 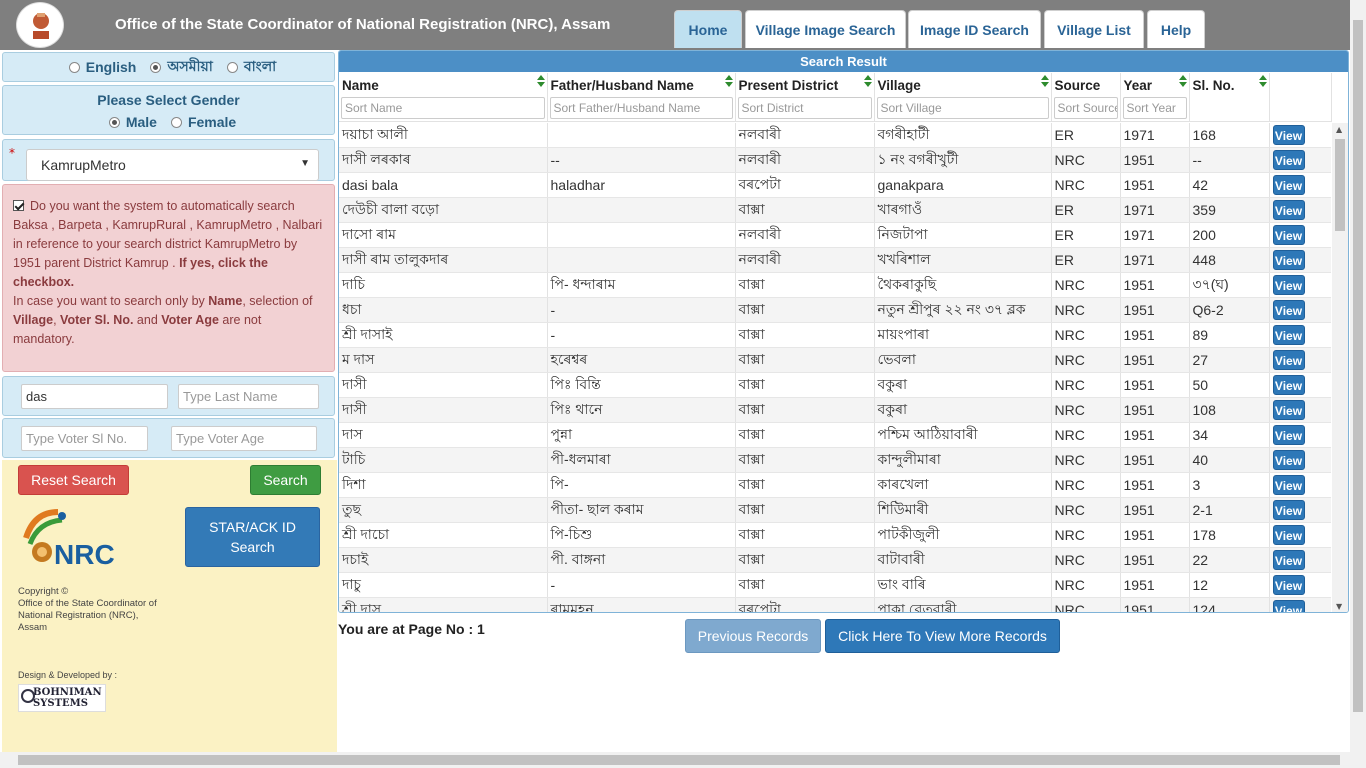 I want to click on filter-source-input: Sort Source, so click(x=1085, y=107).